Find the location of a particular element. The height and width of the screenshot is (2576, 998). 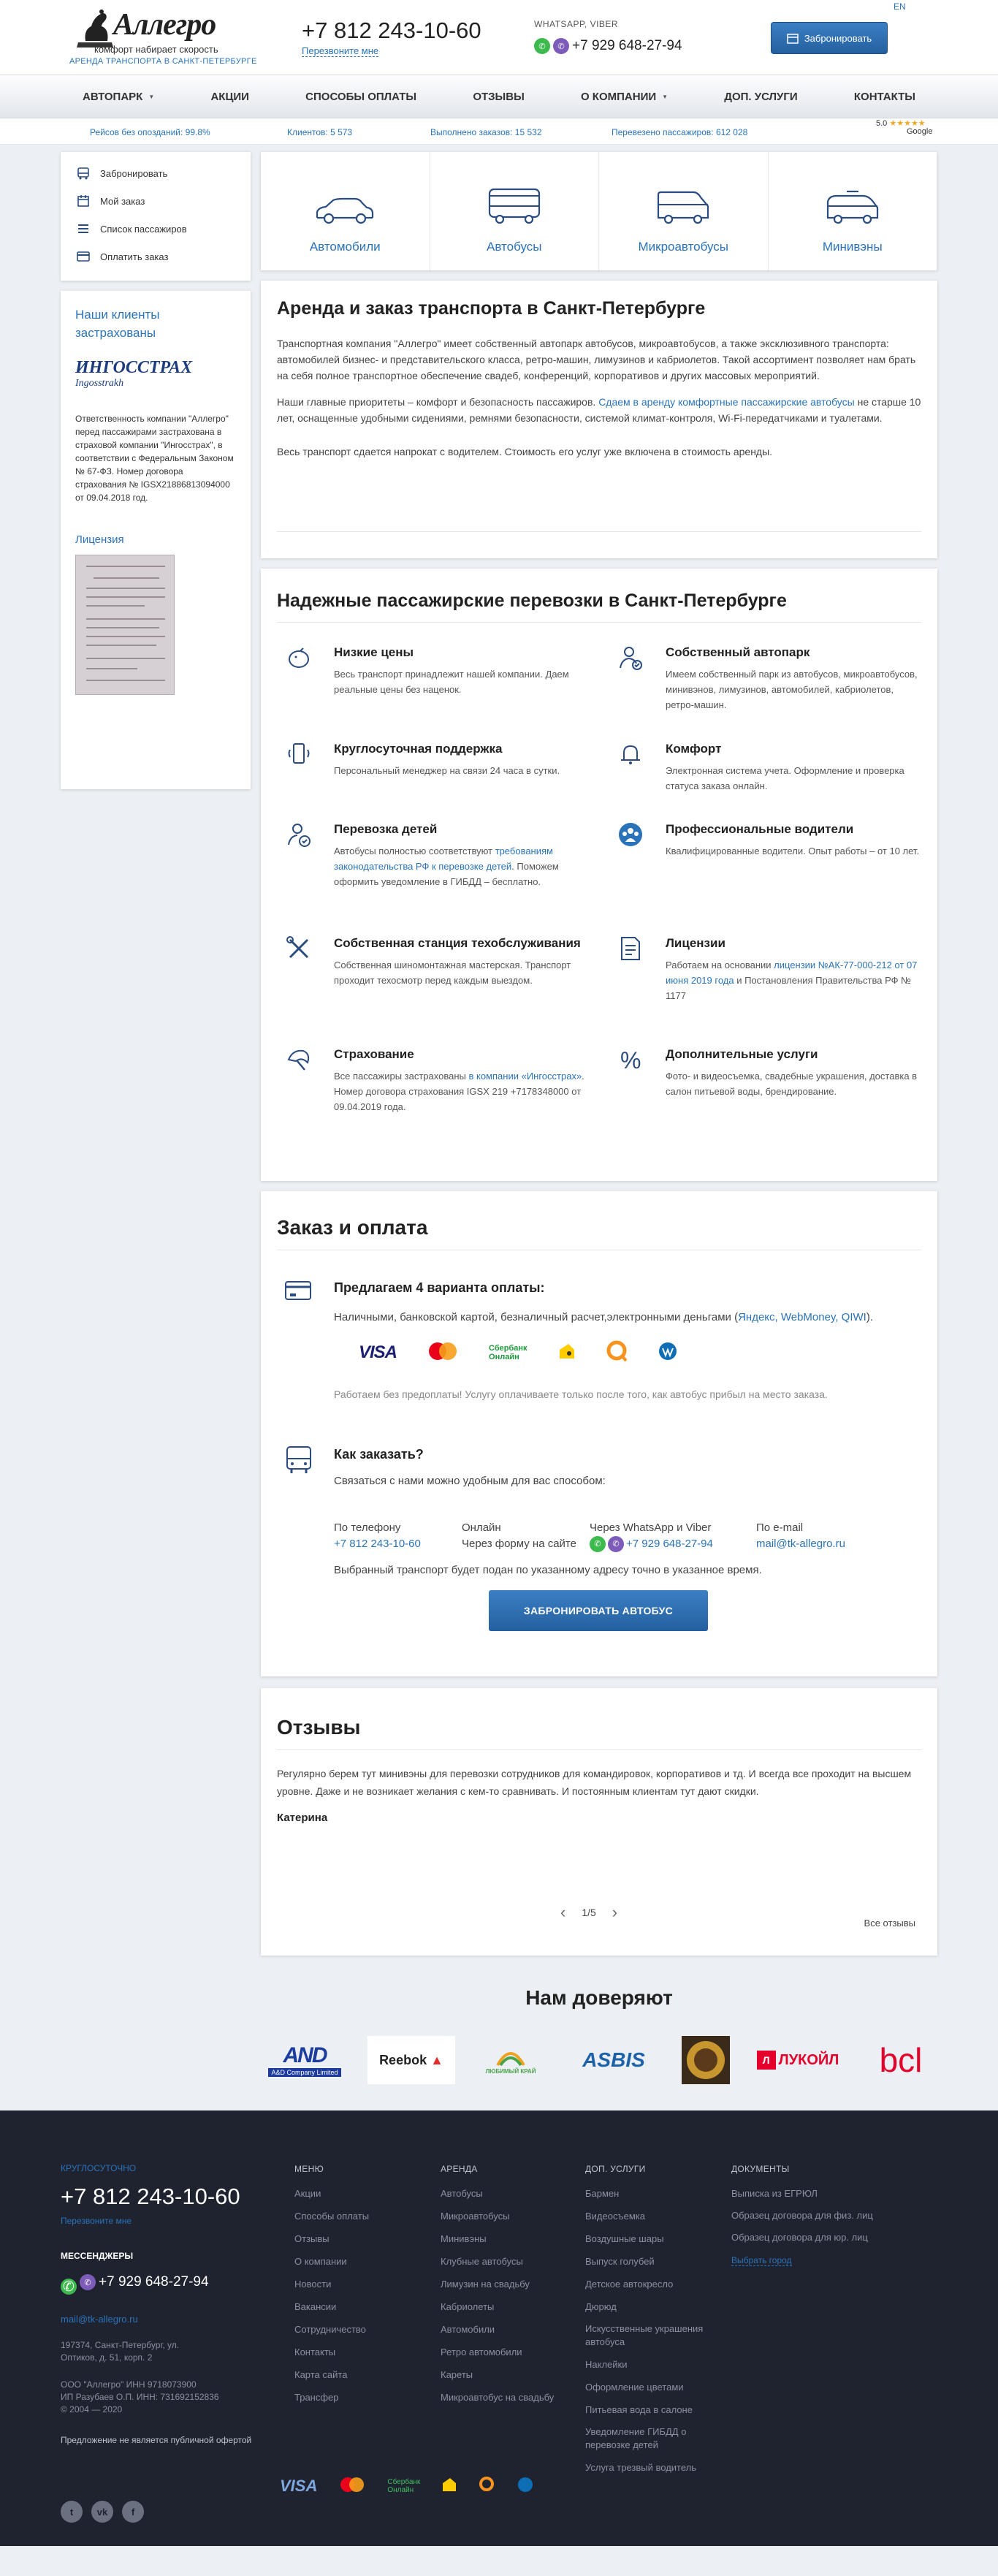

footer-link: Клубные автобусы is located at coordinates (506, 2261).